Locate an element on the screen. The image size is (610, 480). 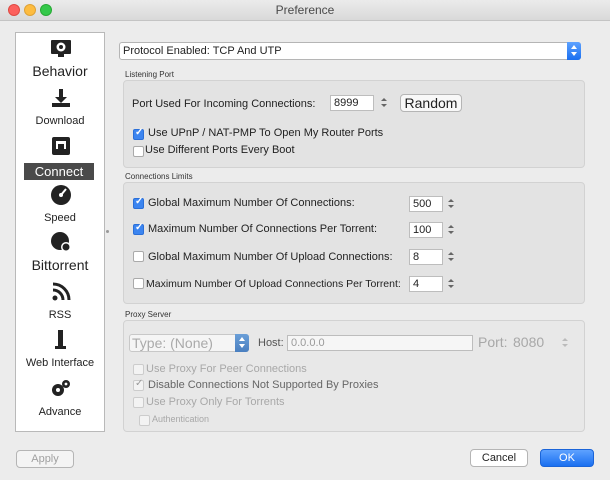
authentication-checkbox is located at coordinates (144, 420).